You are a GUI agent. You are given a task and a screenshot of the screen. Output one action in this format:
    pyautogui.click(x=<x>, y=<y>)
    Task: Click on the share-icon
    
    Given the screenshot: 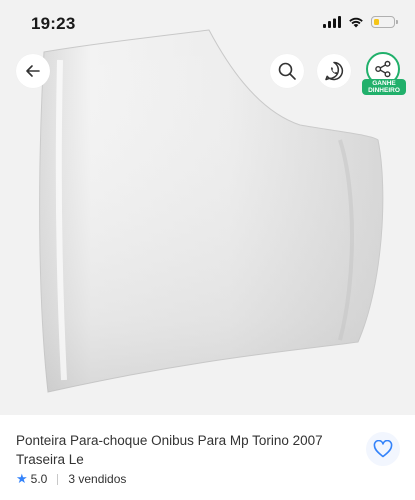 What is the action you would take?
    pyautogui.click(x=383, y=69)
    